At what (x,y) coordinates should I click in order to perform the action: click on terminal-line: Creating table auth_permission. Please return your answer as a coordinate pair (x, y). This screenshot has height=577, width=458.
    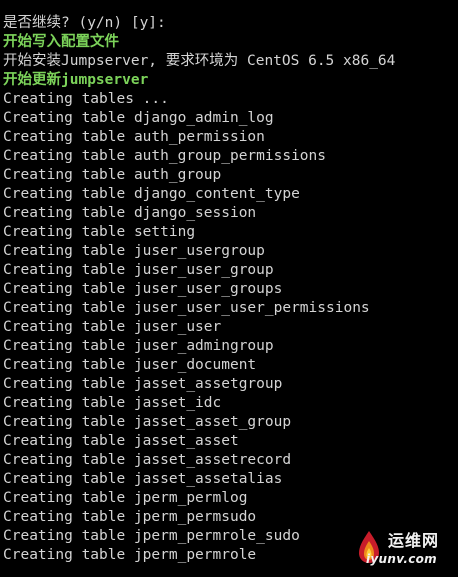
    Looking at the image, I should click on (134, 137).